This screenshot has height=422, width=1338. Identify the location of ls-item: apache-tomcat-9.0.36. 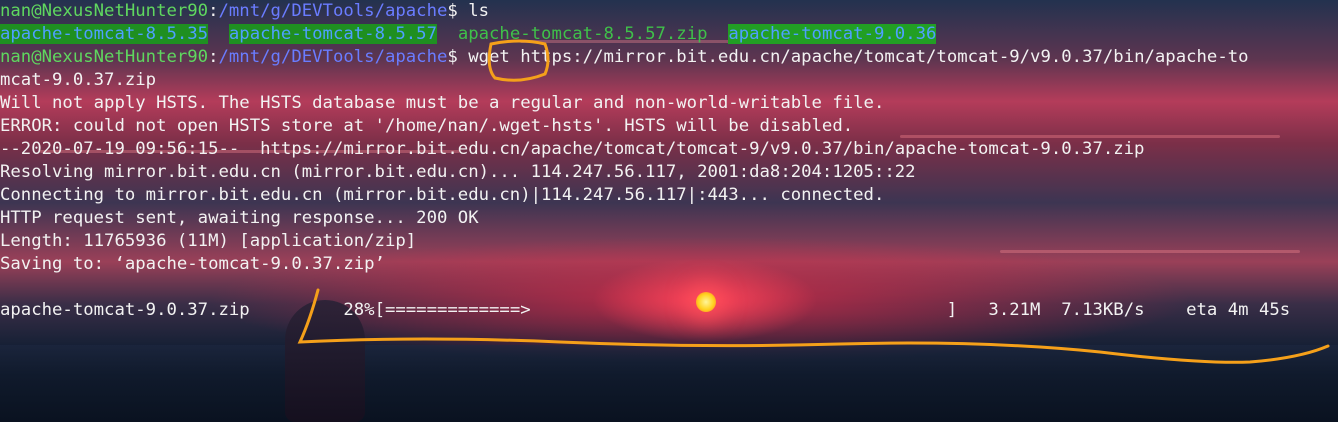
(832, 34).